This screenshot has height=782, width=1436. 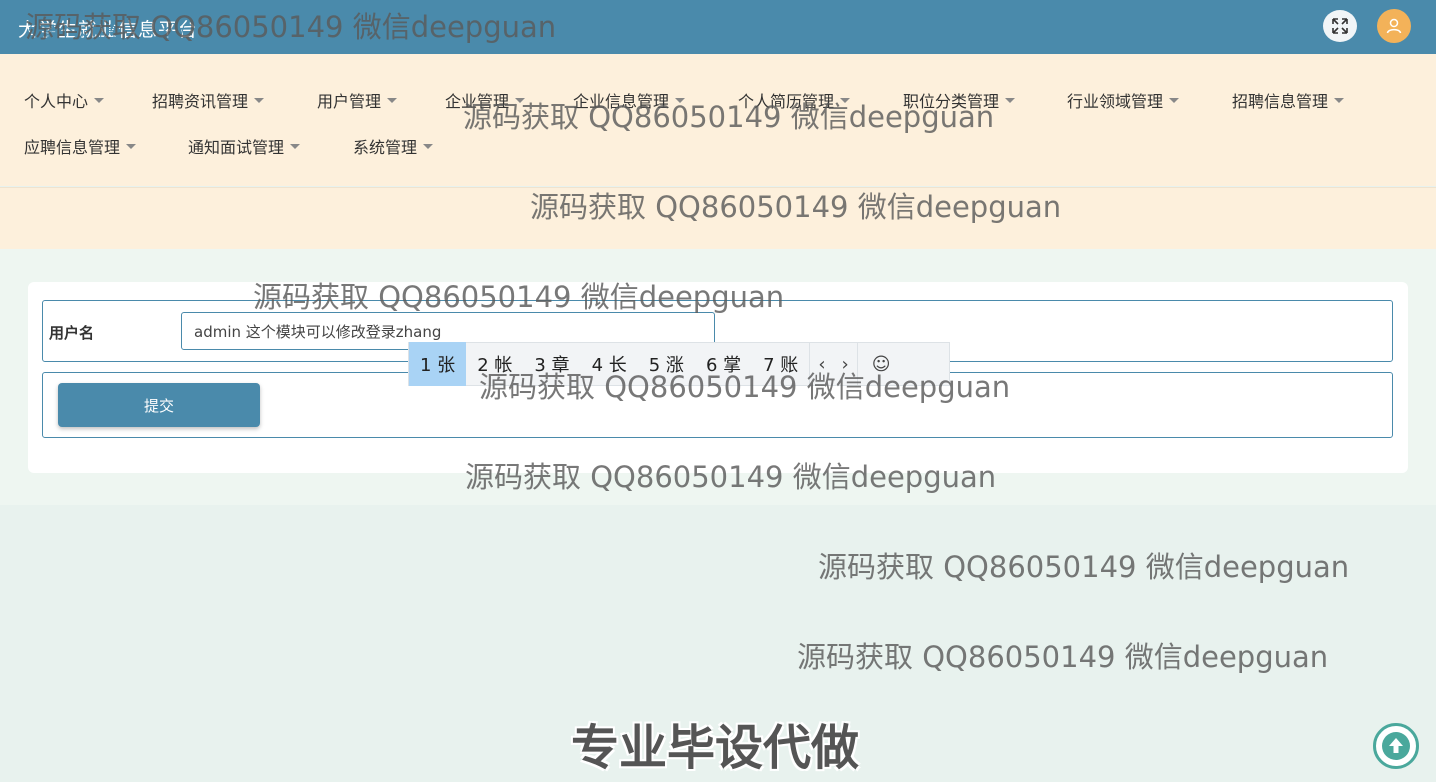 What do you see at coordinates (715, 748) in the screenshot?
I see `promo-watermark: 专业毕设代做` at bounding box center [715, 748].